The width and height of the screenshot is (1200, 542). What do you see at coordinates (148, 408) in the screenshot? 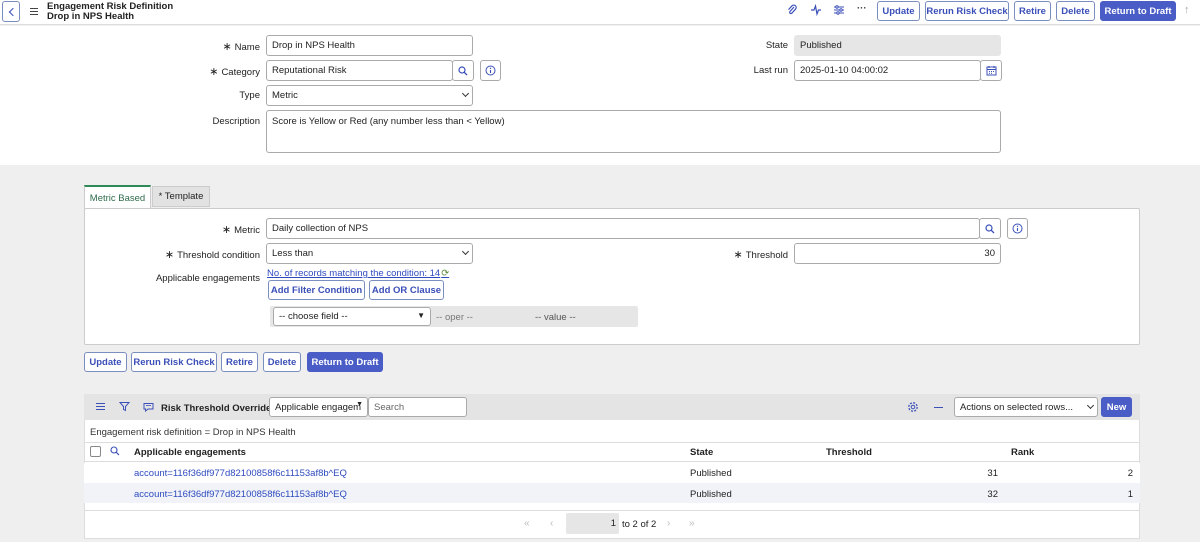
I see `chat-icon` at bounding box center [148, 408].